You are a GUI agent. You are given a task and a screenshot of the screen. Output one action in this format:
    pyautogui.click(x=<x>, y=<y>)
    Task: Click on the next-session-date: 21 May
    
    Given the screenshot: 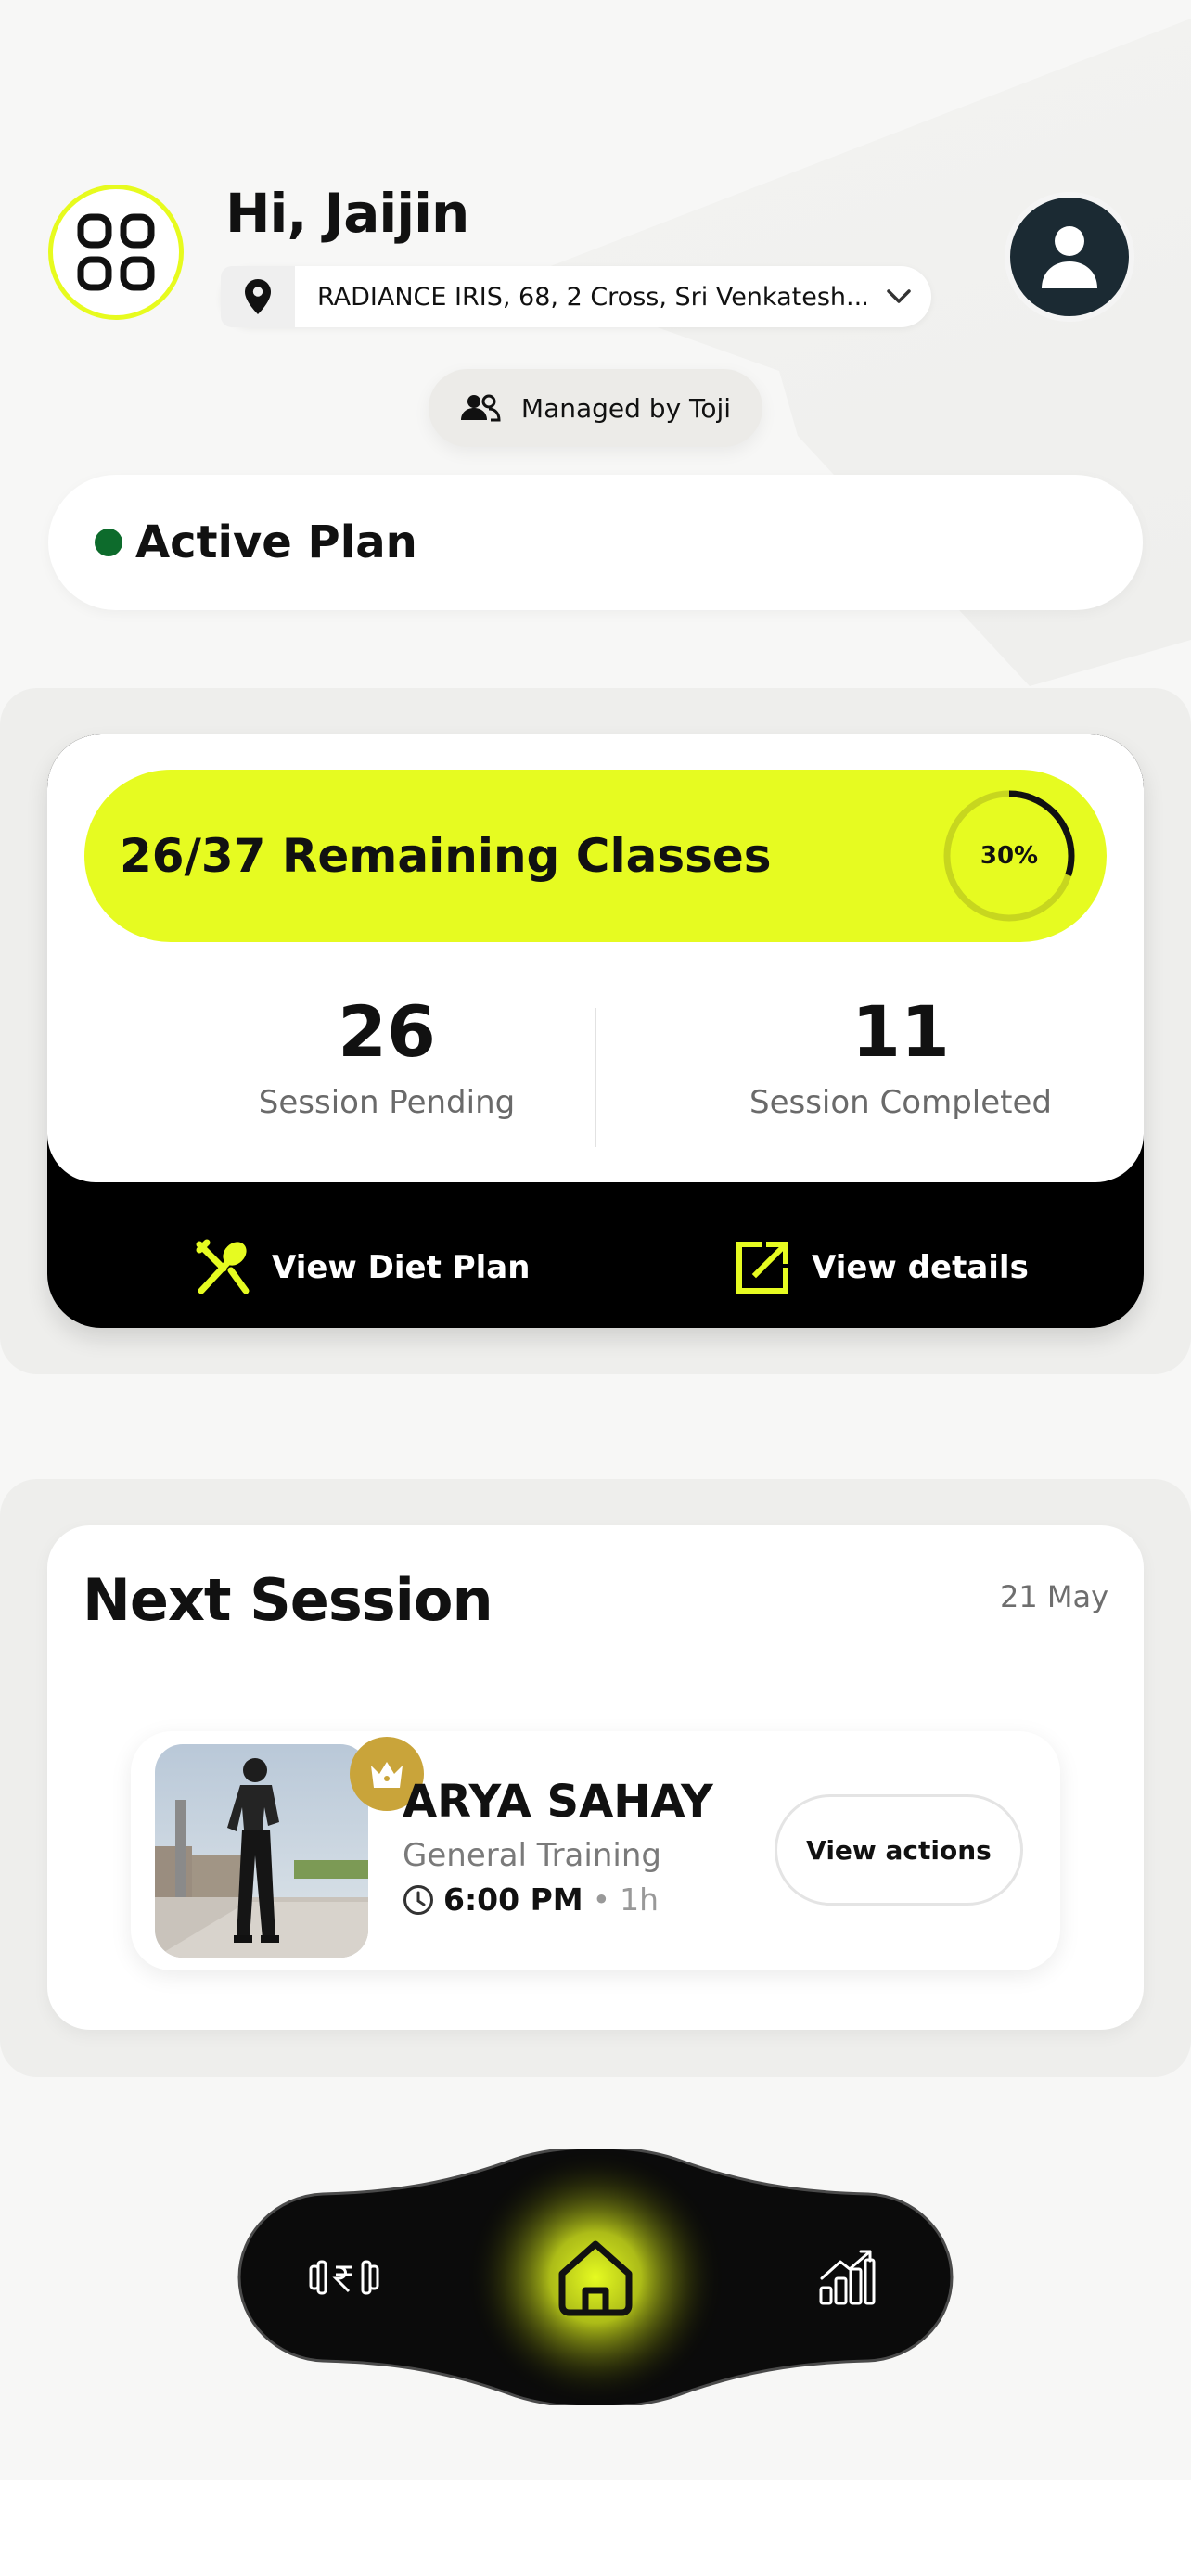 What is the action you would take?
    pyautogui.click(x=1053, y=1597)
    